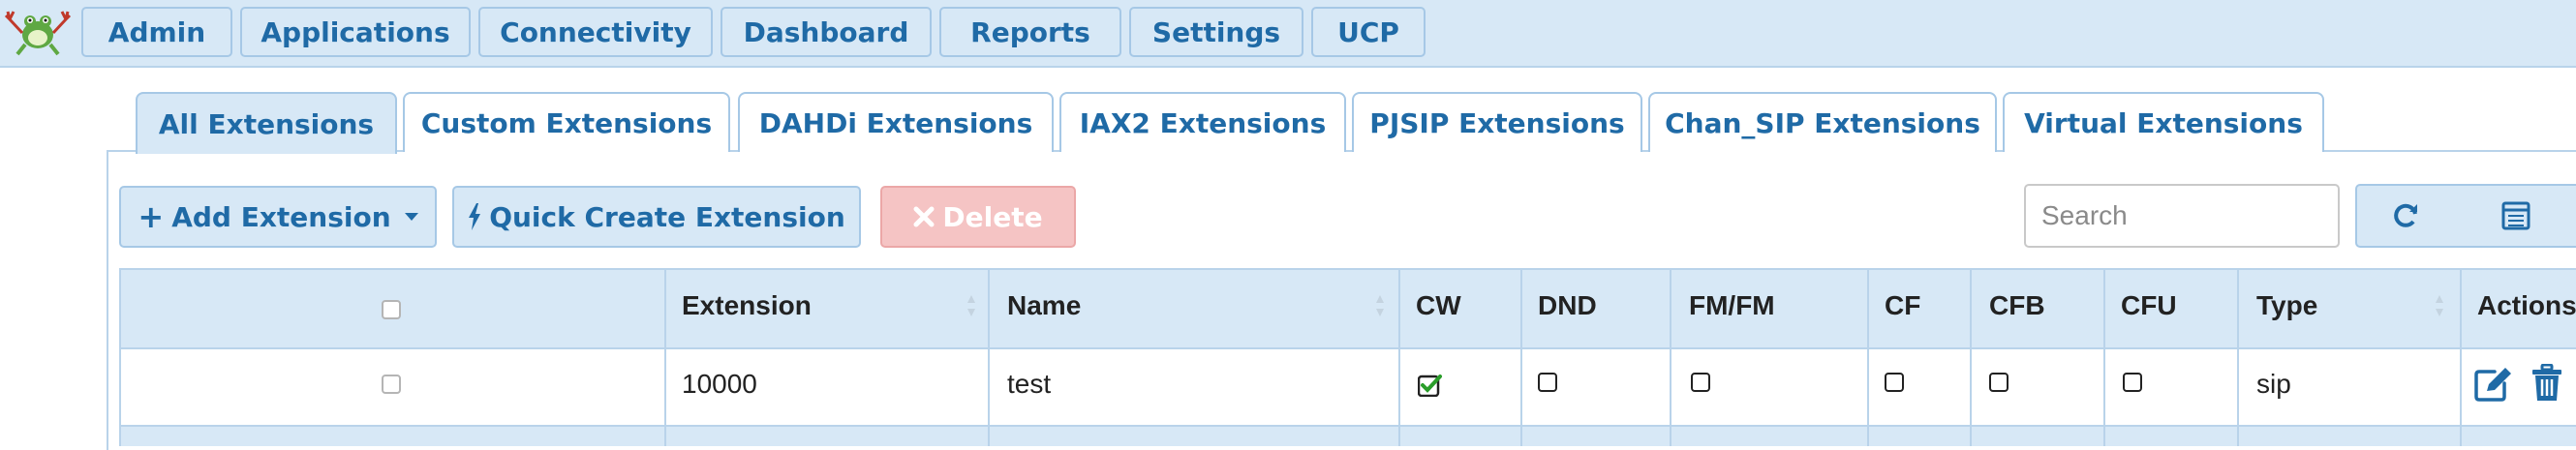  I want to click on cfb-checkbox, so click(1999, 383).